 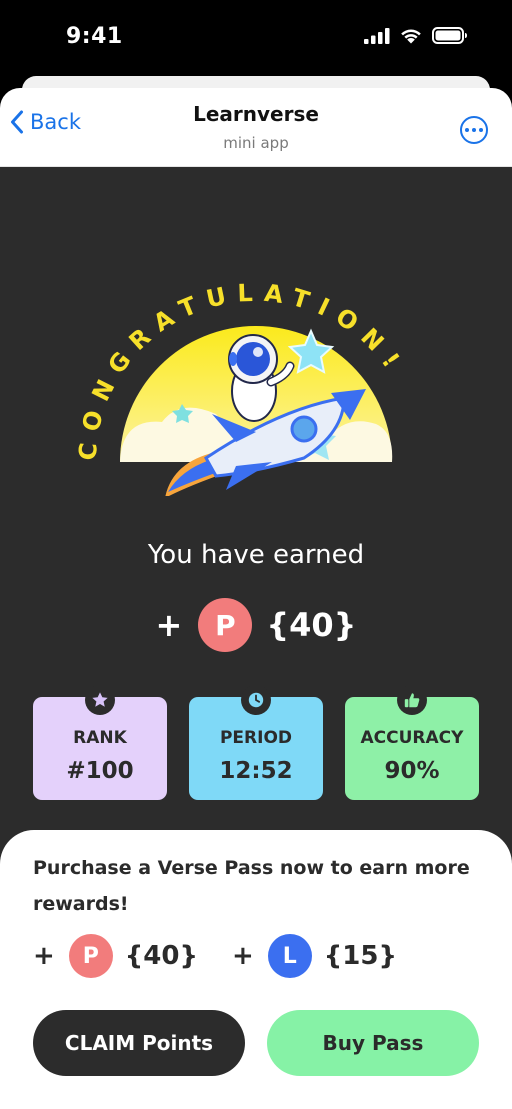 What do you see at coordinates (256, 625) in the screenshot?
I see `earned-points: + P {40}` at bounding box center [256, 625].